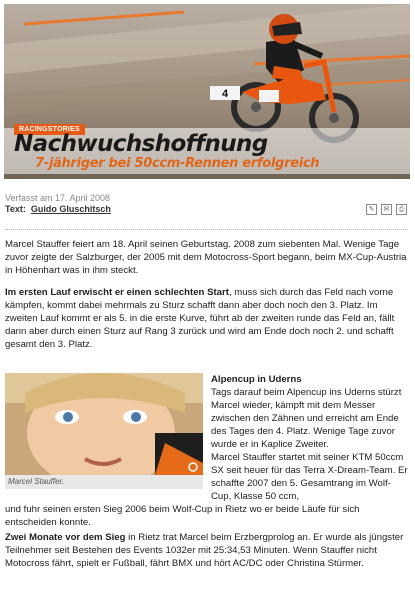 The image size is (415, 590). What do you see at coordinates (256, 379) in the screenshot?
I see `side-heading: Alpencup in Uderns` at bounding box center [256, 379].